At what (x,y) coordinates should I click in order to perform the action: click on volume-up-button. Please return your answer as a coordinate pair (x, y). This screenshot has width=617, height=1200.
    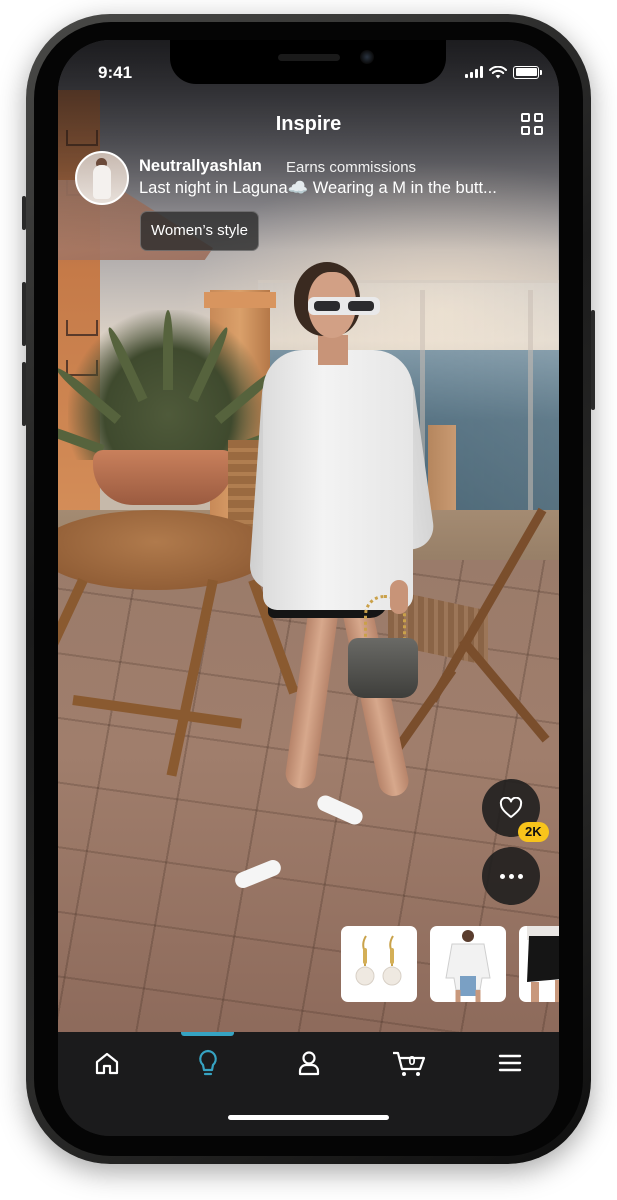
    Looking at the image, I should click on (24, 314).